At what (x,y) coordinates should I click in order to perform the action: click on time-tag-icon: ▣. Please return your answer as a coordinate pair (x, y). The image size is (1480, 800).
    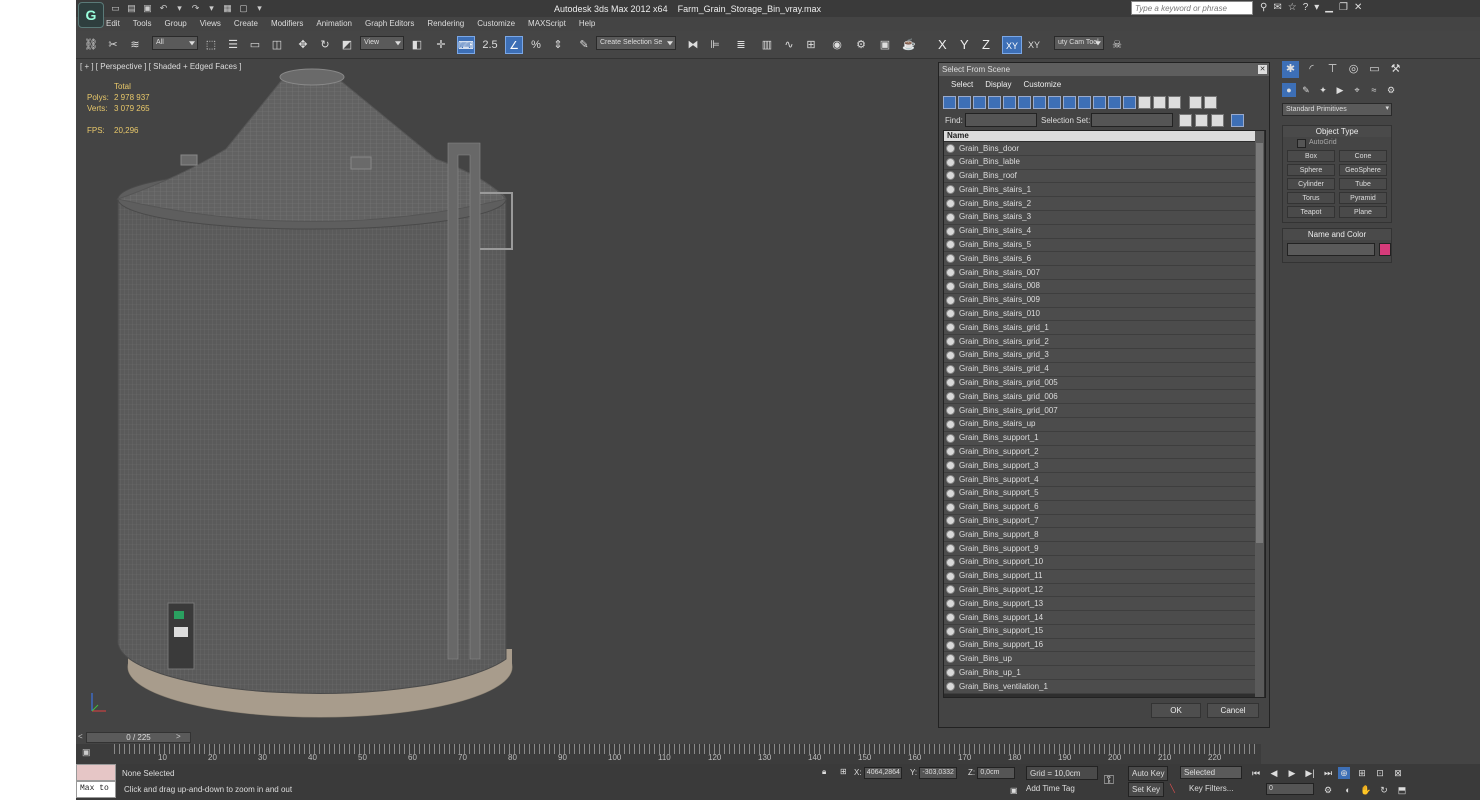
    Looking at the image, I should click on (1014, 790).